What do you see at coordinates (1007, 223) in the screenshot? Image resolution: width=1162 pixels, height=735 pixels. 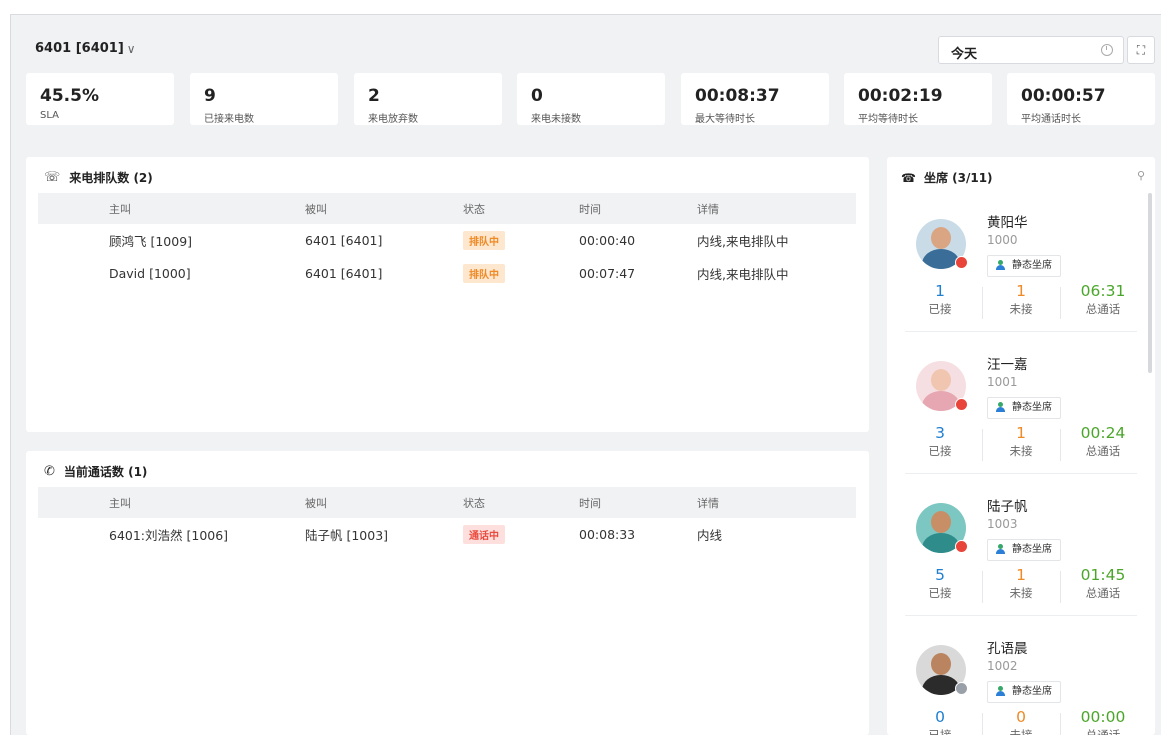 I see `agent-name: 黄阳华` at bounding box center [1007, 223].